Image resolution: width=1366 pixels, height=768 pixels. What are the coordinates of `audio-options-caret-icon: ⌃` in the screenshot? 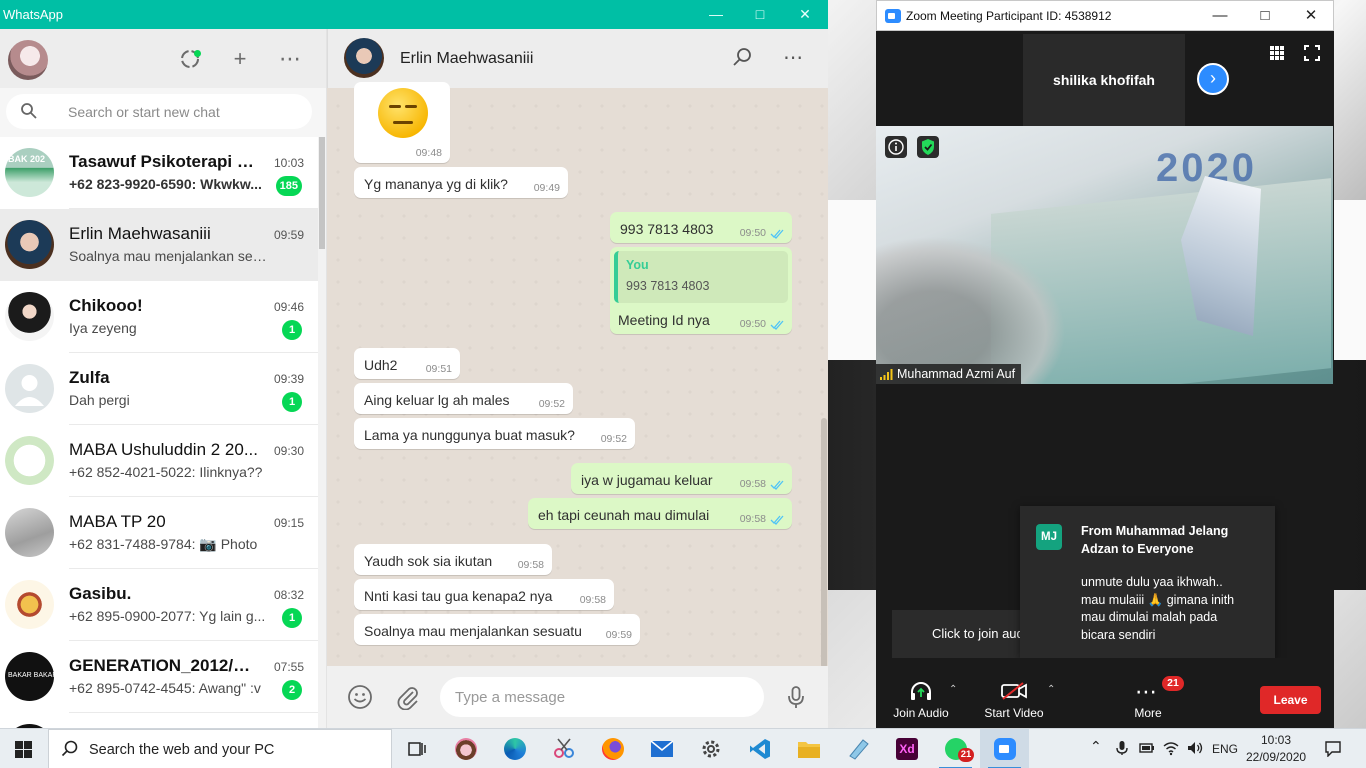 It's located at (953, 689).